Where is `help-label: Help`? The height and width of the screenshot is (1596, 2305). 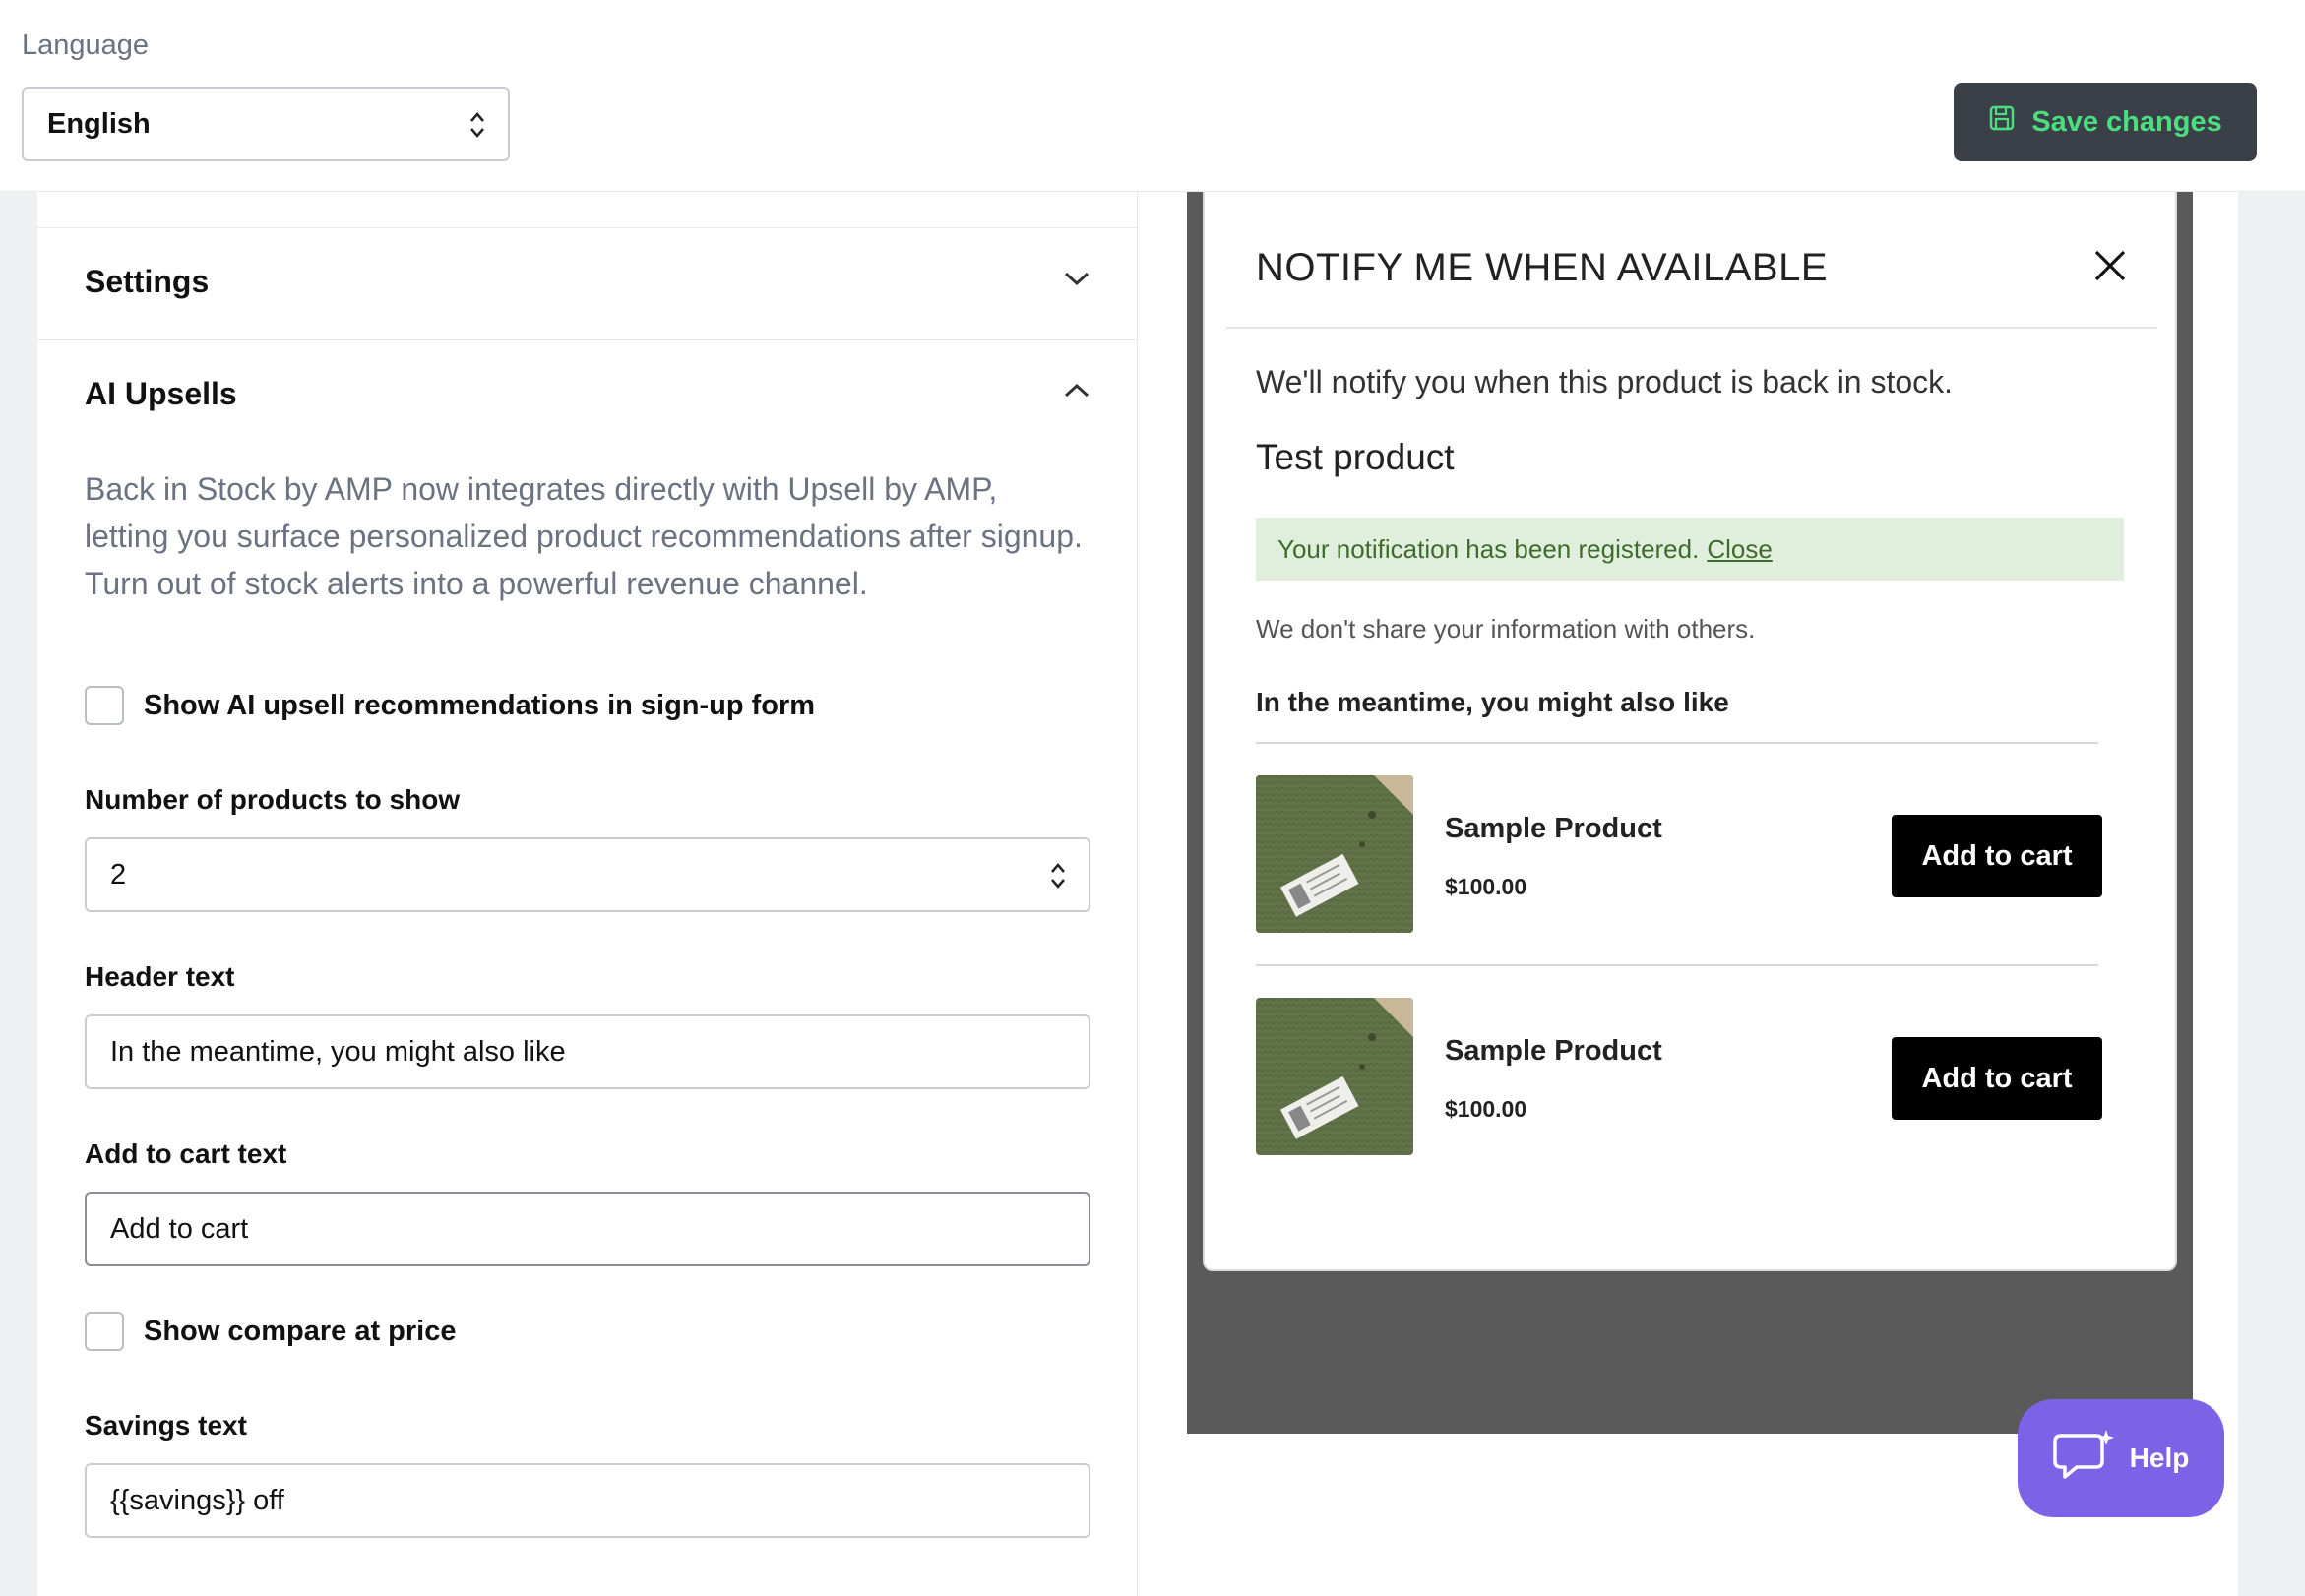 help-label: Help is located at coordinates (2159, 1458).